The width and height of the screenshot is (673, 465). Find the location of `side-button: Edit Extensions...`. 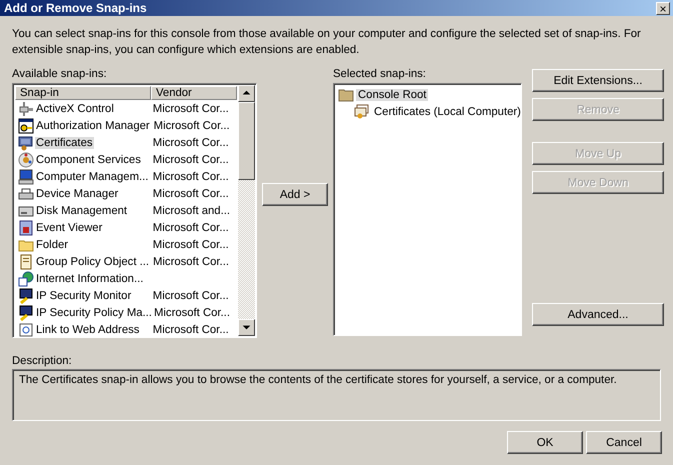

side-button: Edit Extensions... is located at coordinates (598, 80).